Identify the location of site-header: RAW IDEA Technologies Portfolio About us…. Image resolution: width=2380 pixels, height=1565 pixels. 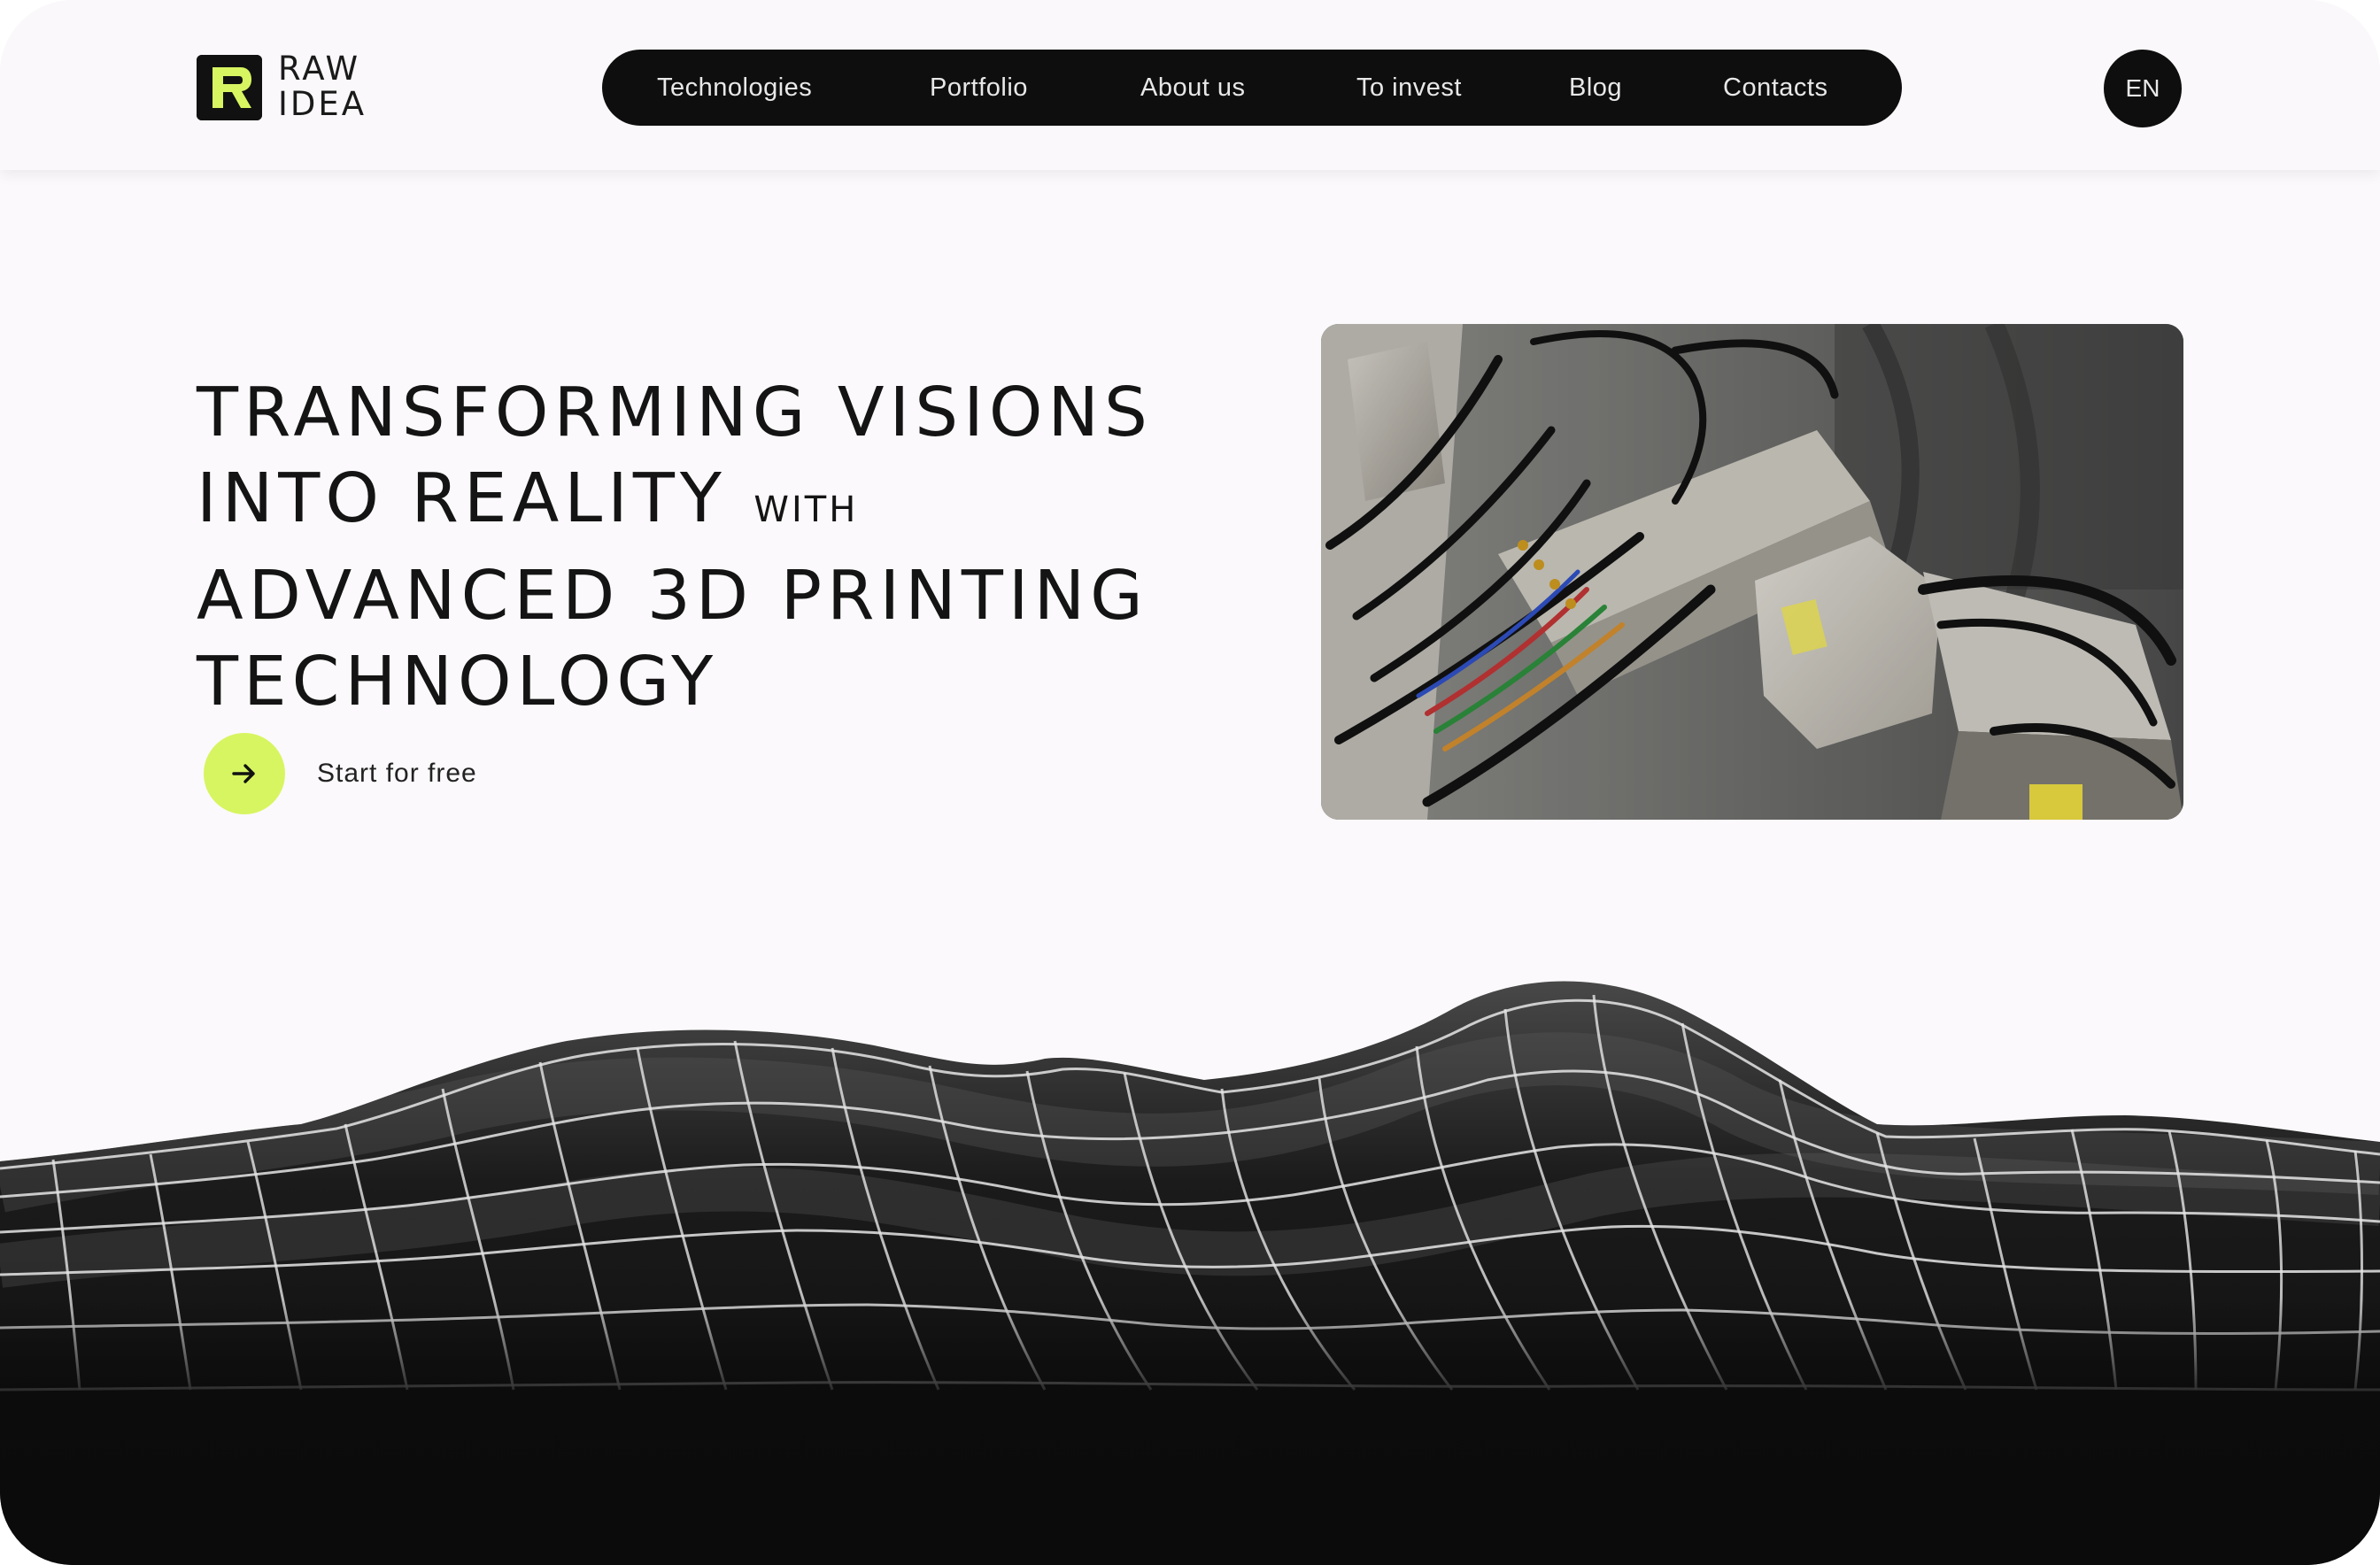
(1190, 85).